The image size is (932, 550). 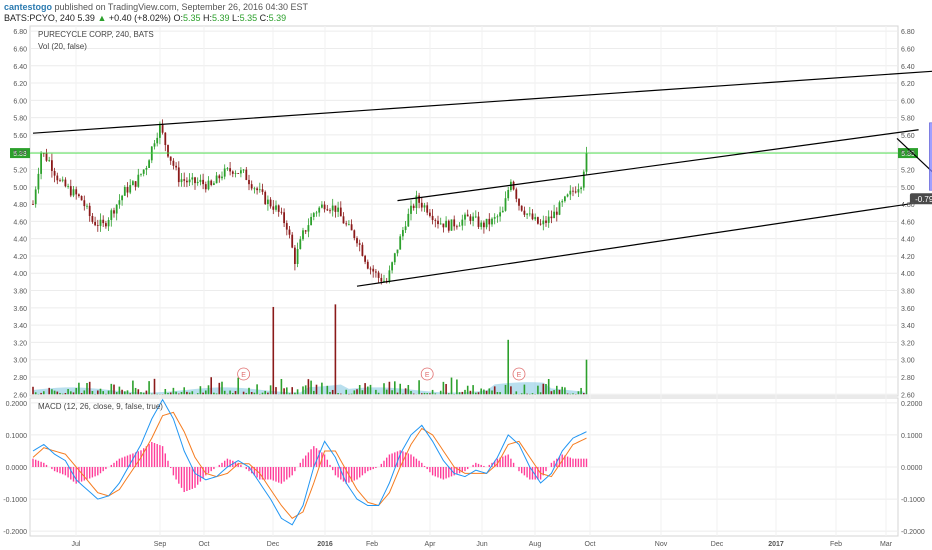 What do you see at coordinates (28, 7) in the screenshot?
I see `author-link: cantestogo` at bounding box center [28, 7].